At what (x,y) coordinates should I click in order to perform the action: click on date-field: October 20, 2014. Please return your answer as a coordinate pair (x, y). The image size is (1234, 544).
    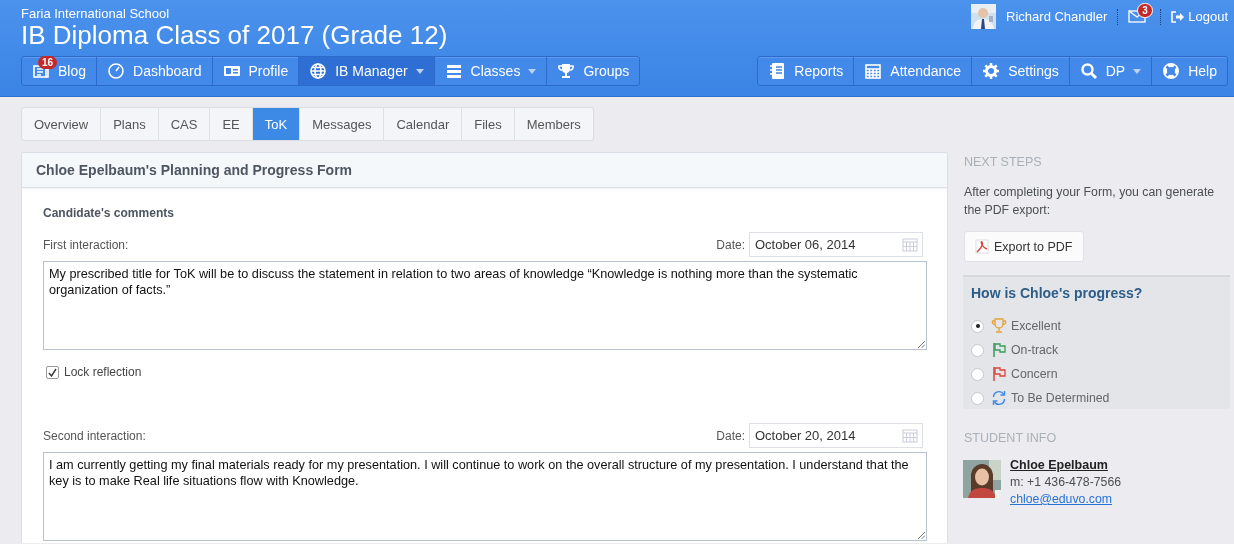
    Looking at the image, I should click on (836, 435).